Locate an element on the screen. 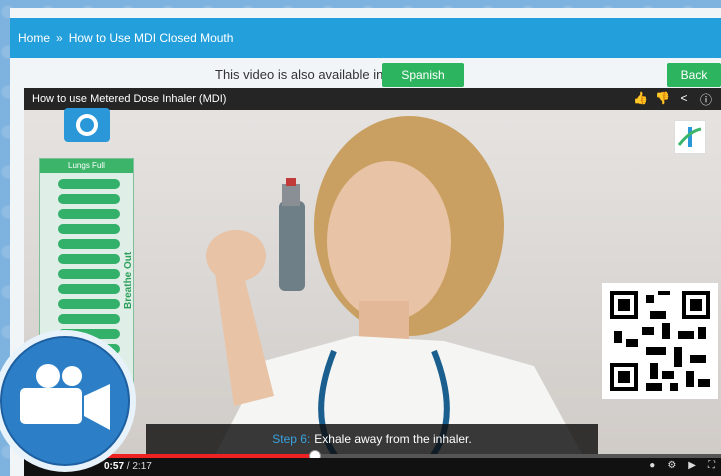 This screenshot has width=721, height=476. availability-text: This video is also available in is located at coordinates (299, 74).